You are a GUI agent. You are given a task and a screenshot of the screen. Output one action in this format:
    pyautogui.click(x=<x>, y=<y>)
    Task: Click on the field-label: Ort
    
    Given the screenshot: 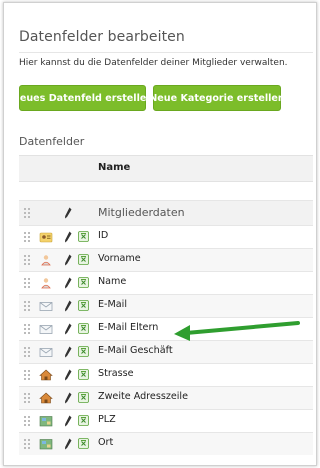 What is the action you would take?
    pyautogui.click(x=105, y=442)
    